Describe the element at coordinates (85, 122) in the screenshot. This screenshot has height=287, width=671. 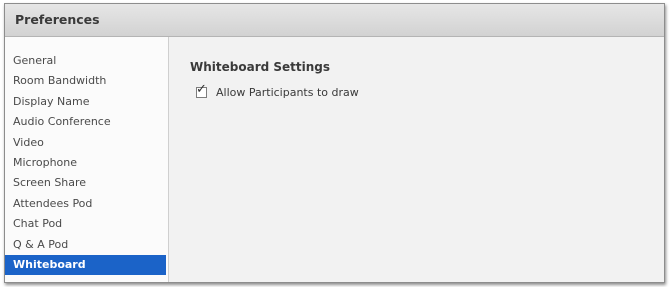
I see `sidebar-item-audio-conference: Audio Conference` at that location.